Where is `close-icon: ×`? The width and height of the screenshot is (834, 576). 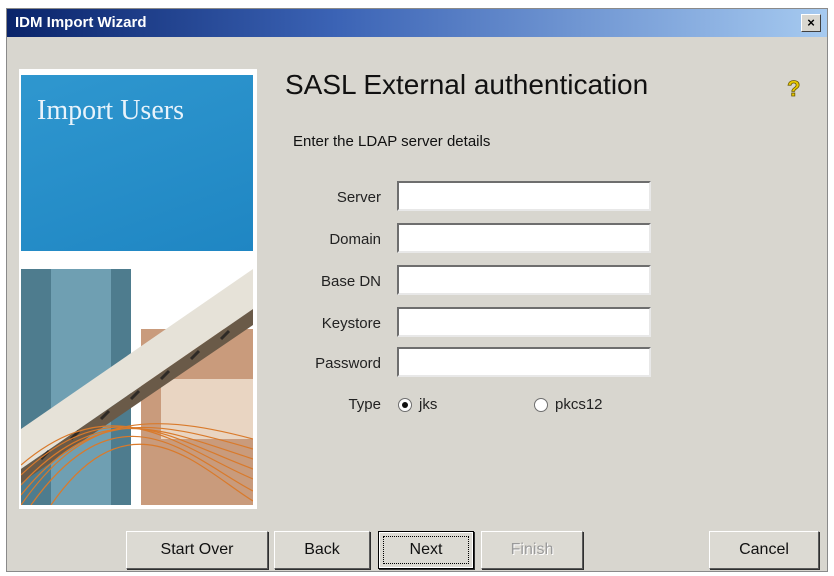
close-icon: × is located at coordinates (811, 22).